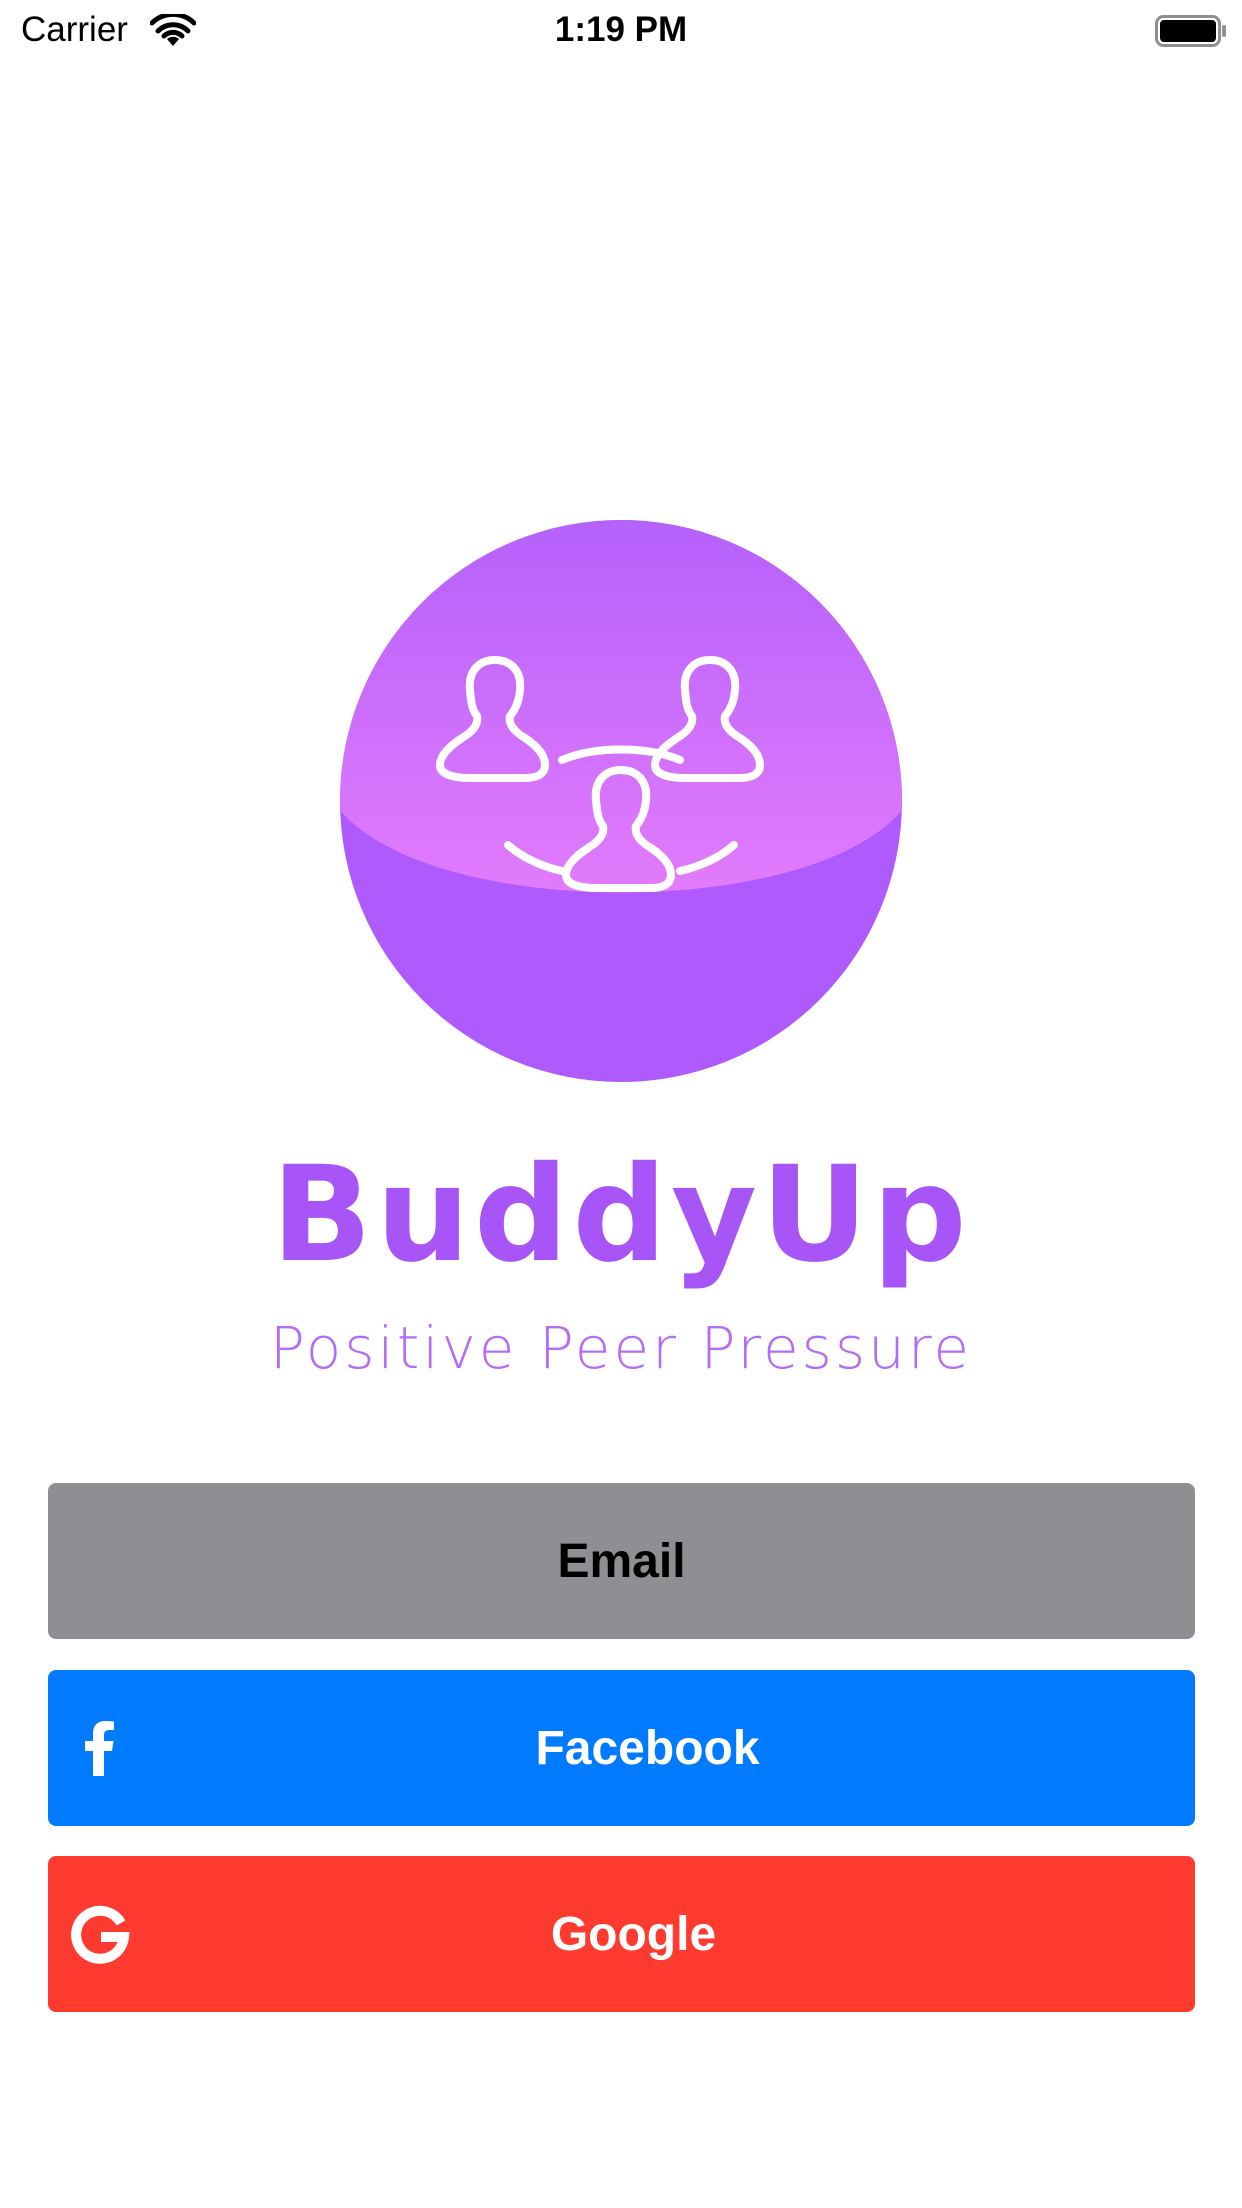 This screenshot has height=2208, width=1242. I want to click on app-name: BuddyUp, so click(621, 1215).